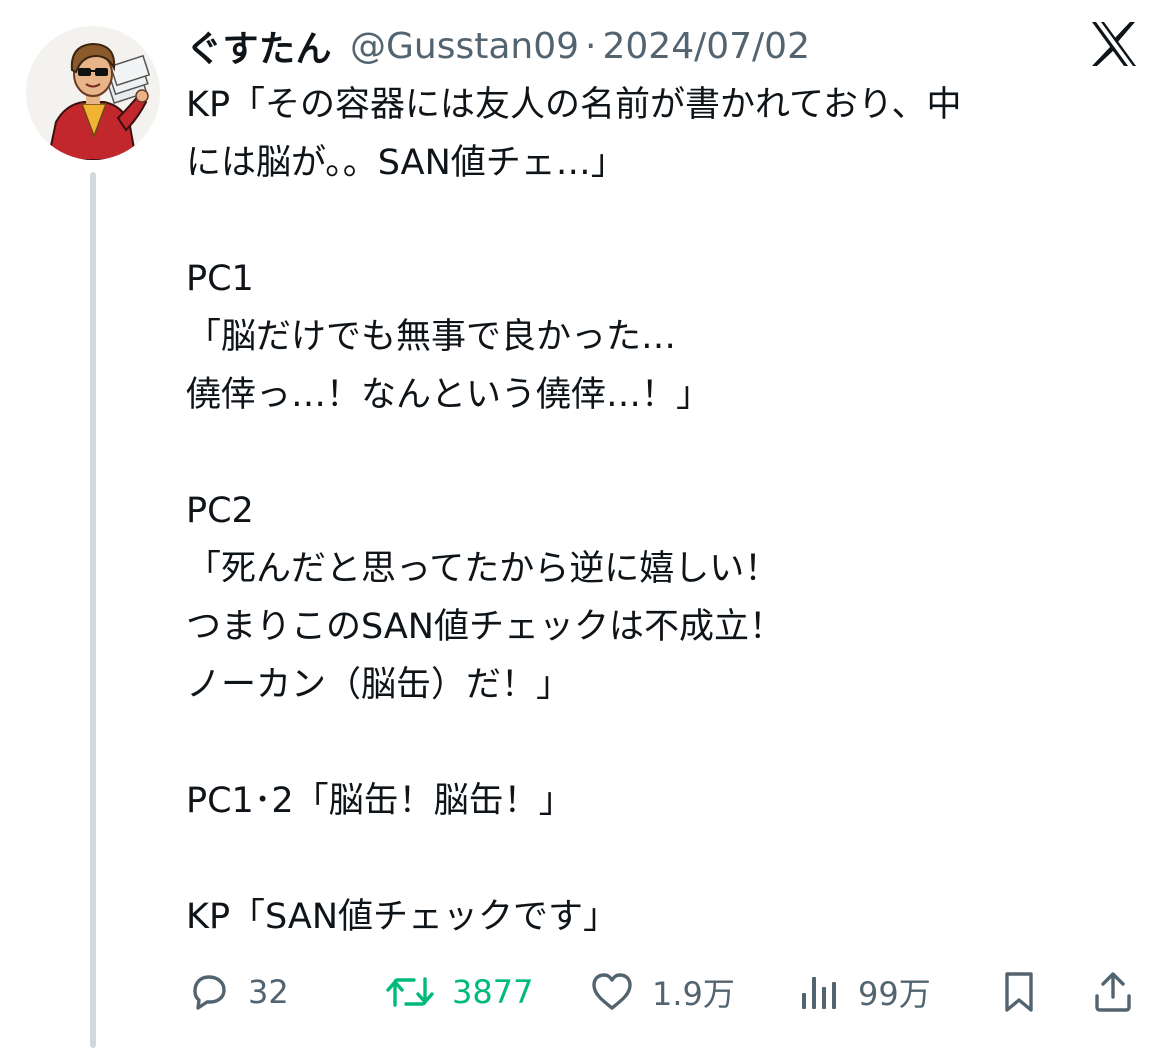 Image resolution: width=1169 pixels, height=1048 pixels. What do you see at coordinates (485, 627) in the screenshot?
I see `tweet-line: つまりこのSAN値チェックは不成立！` at bounding box center [485, 627].